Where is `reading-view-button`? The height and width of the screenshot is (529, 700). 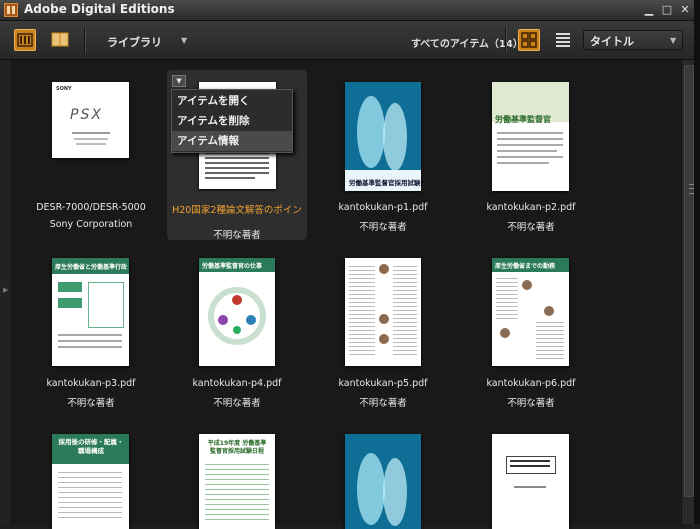 reading-view-button is located at coordinates (60, 40).